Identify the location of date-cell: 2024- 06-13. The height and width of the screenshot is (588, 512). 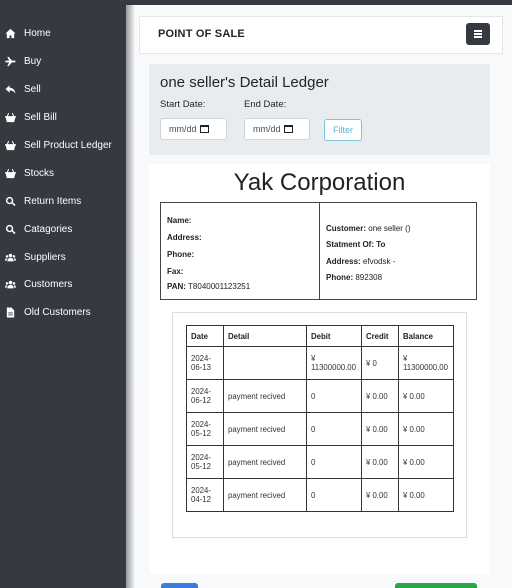
(205, 363).